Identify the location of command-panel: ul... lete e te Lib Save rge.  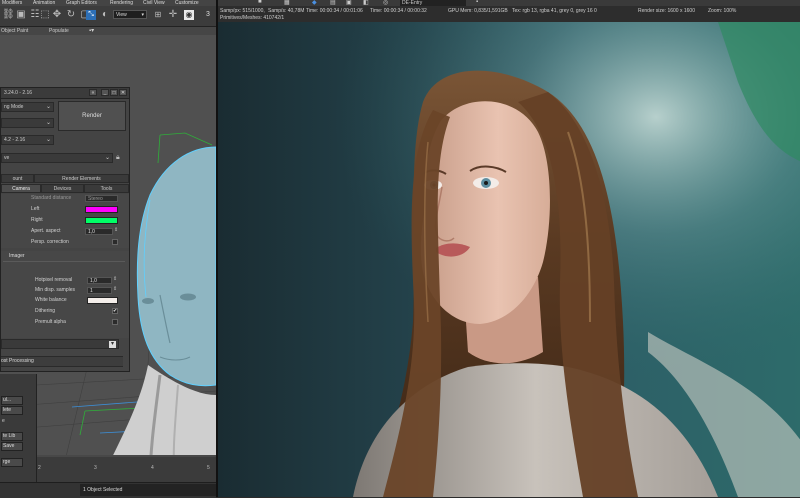
(18, 428).